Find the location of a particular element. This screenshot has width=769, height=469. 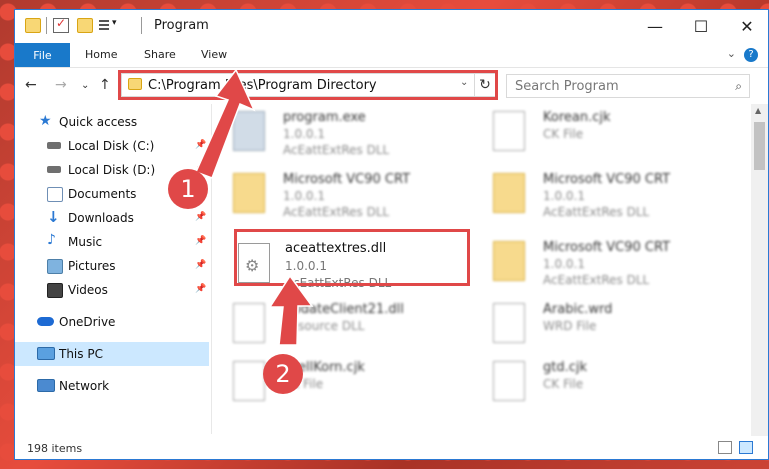

annotation-arrows is located at coordinates (254, 207).